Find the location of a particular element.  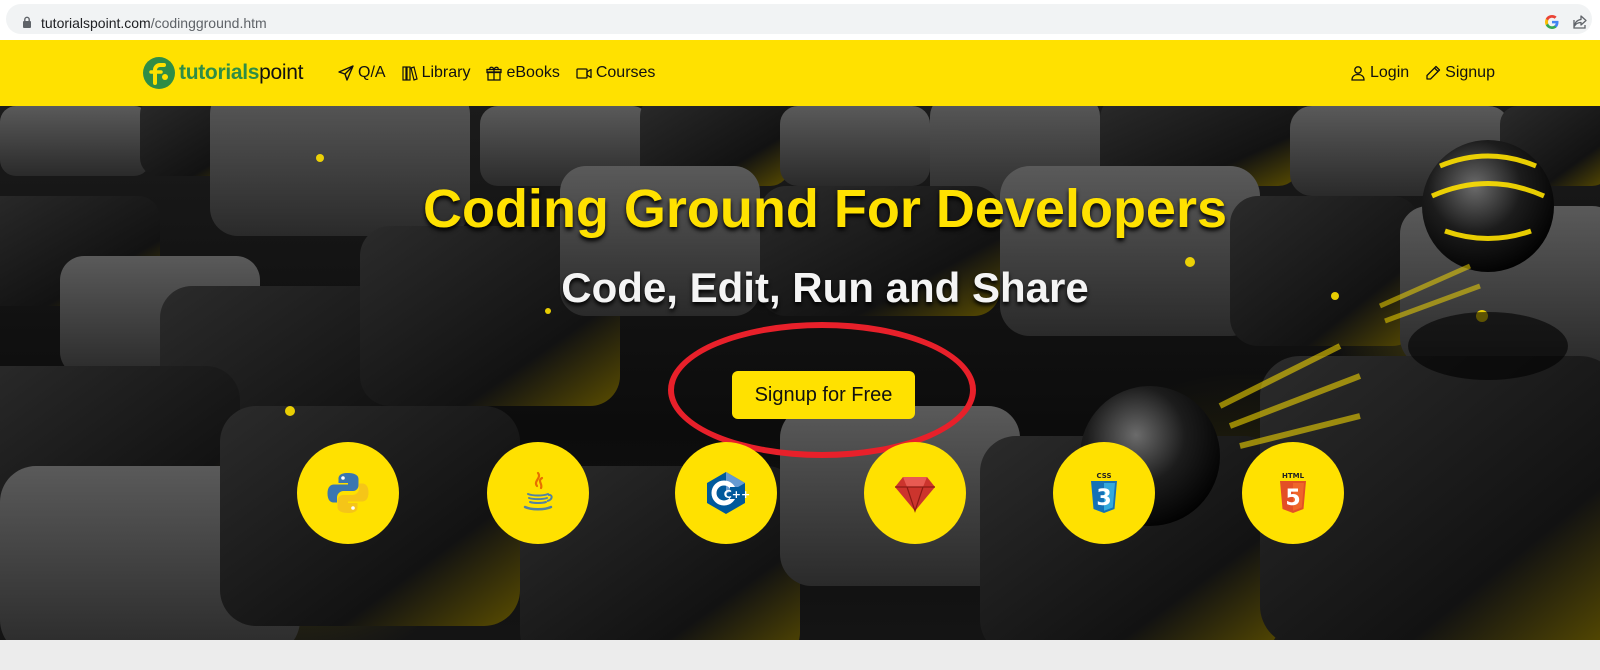

account-nav: Login Signup is located at coordinates (1430, 73).